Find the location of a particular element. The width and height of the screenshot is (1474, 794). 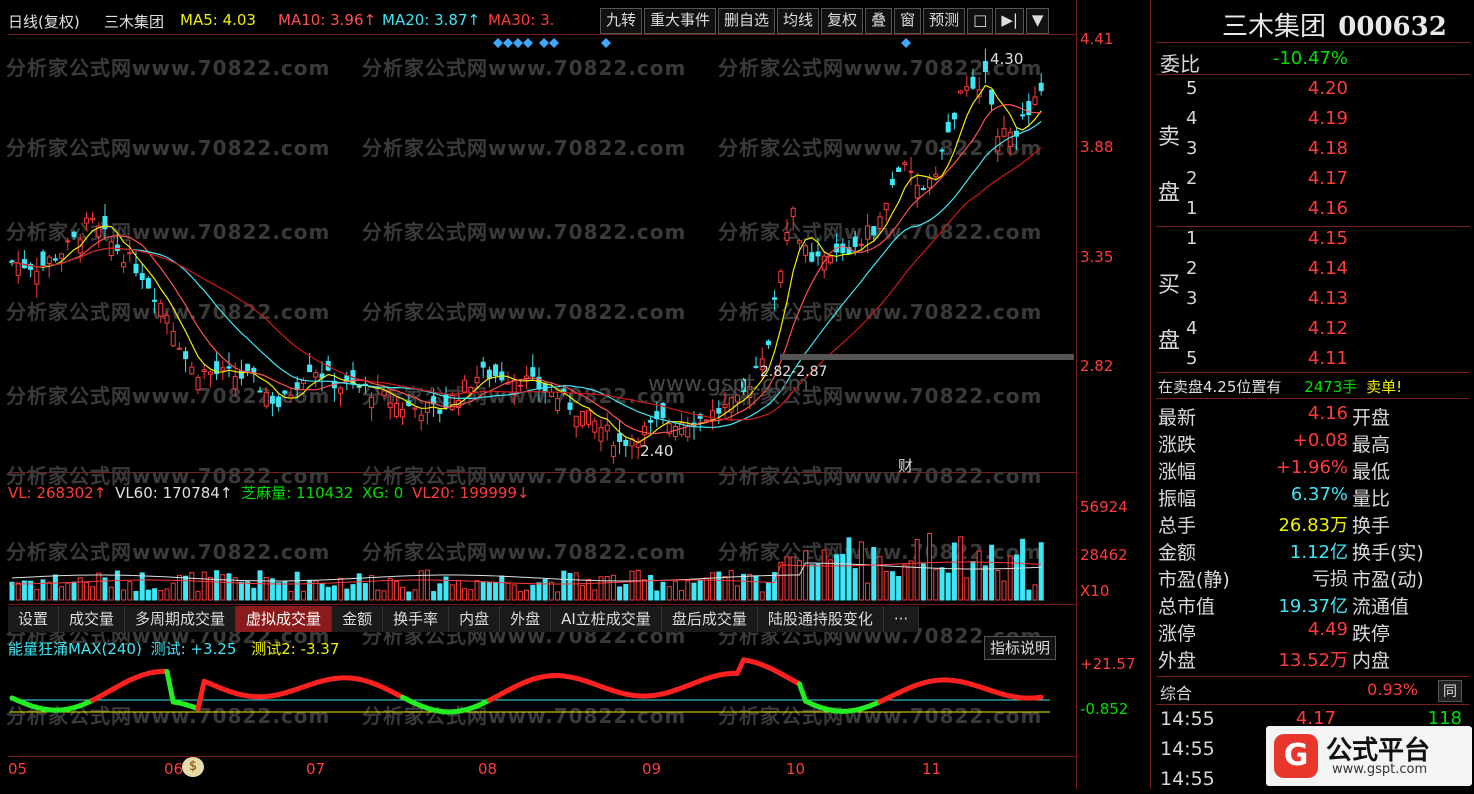

stat-row: 涨停 4.49 跌停 is located at coordinates (1312, 632).